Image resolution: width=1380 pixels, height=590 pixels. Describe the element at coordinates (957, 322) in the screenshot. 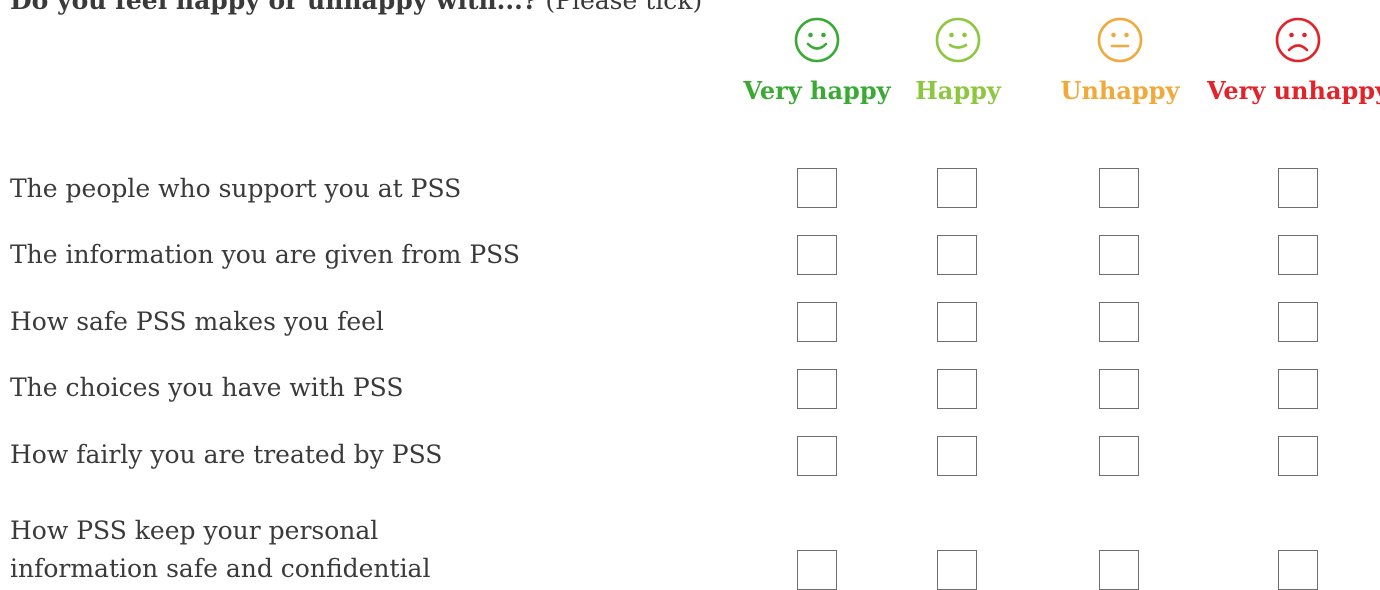

I see `checkbox-row3-happy` at that location.